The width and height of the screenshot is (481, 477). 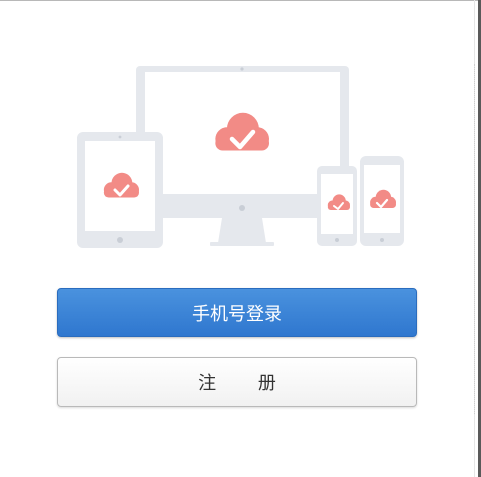 What do you see at coordinates (120, 190) in the screenshot?
I see `tablet-illustration` at bounding box center [120, 190].